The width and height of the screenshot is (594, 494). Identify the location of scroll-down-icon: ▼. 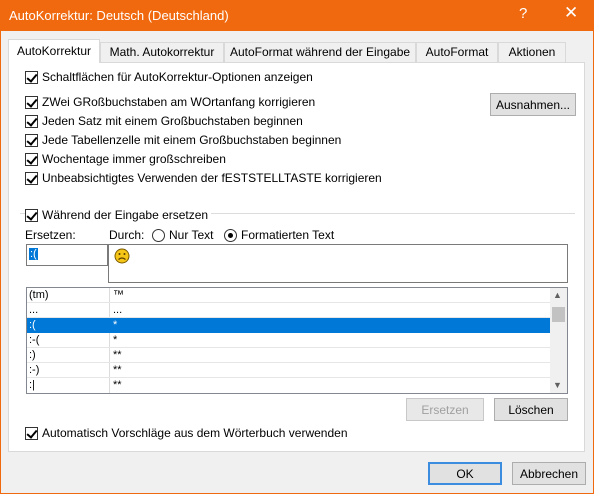
(557, 385).